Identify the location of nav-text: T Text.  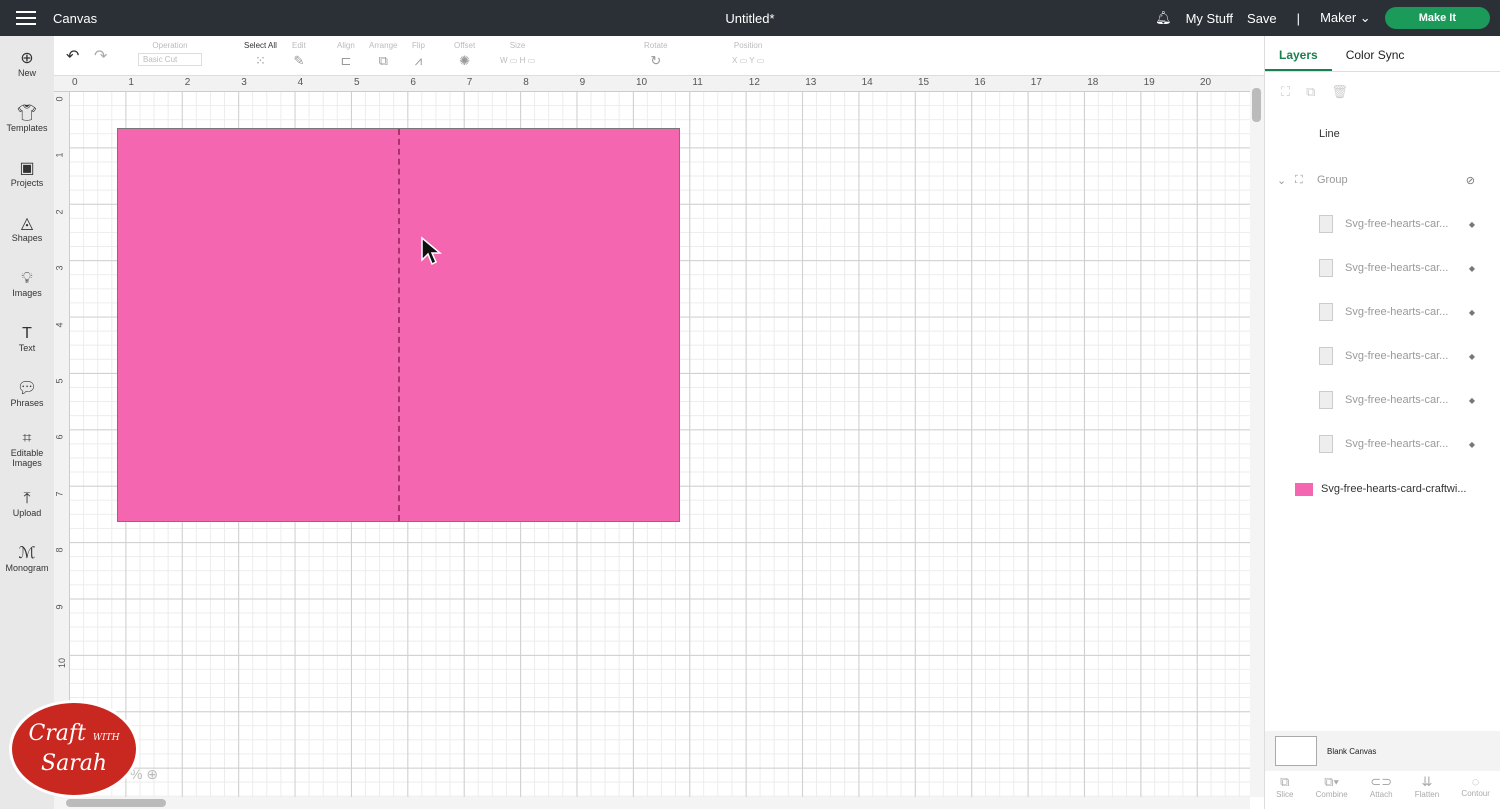
(27, 338).